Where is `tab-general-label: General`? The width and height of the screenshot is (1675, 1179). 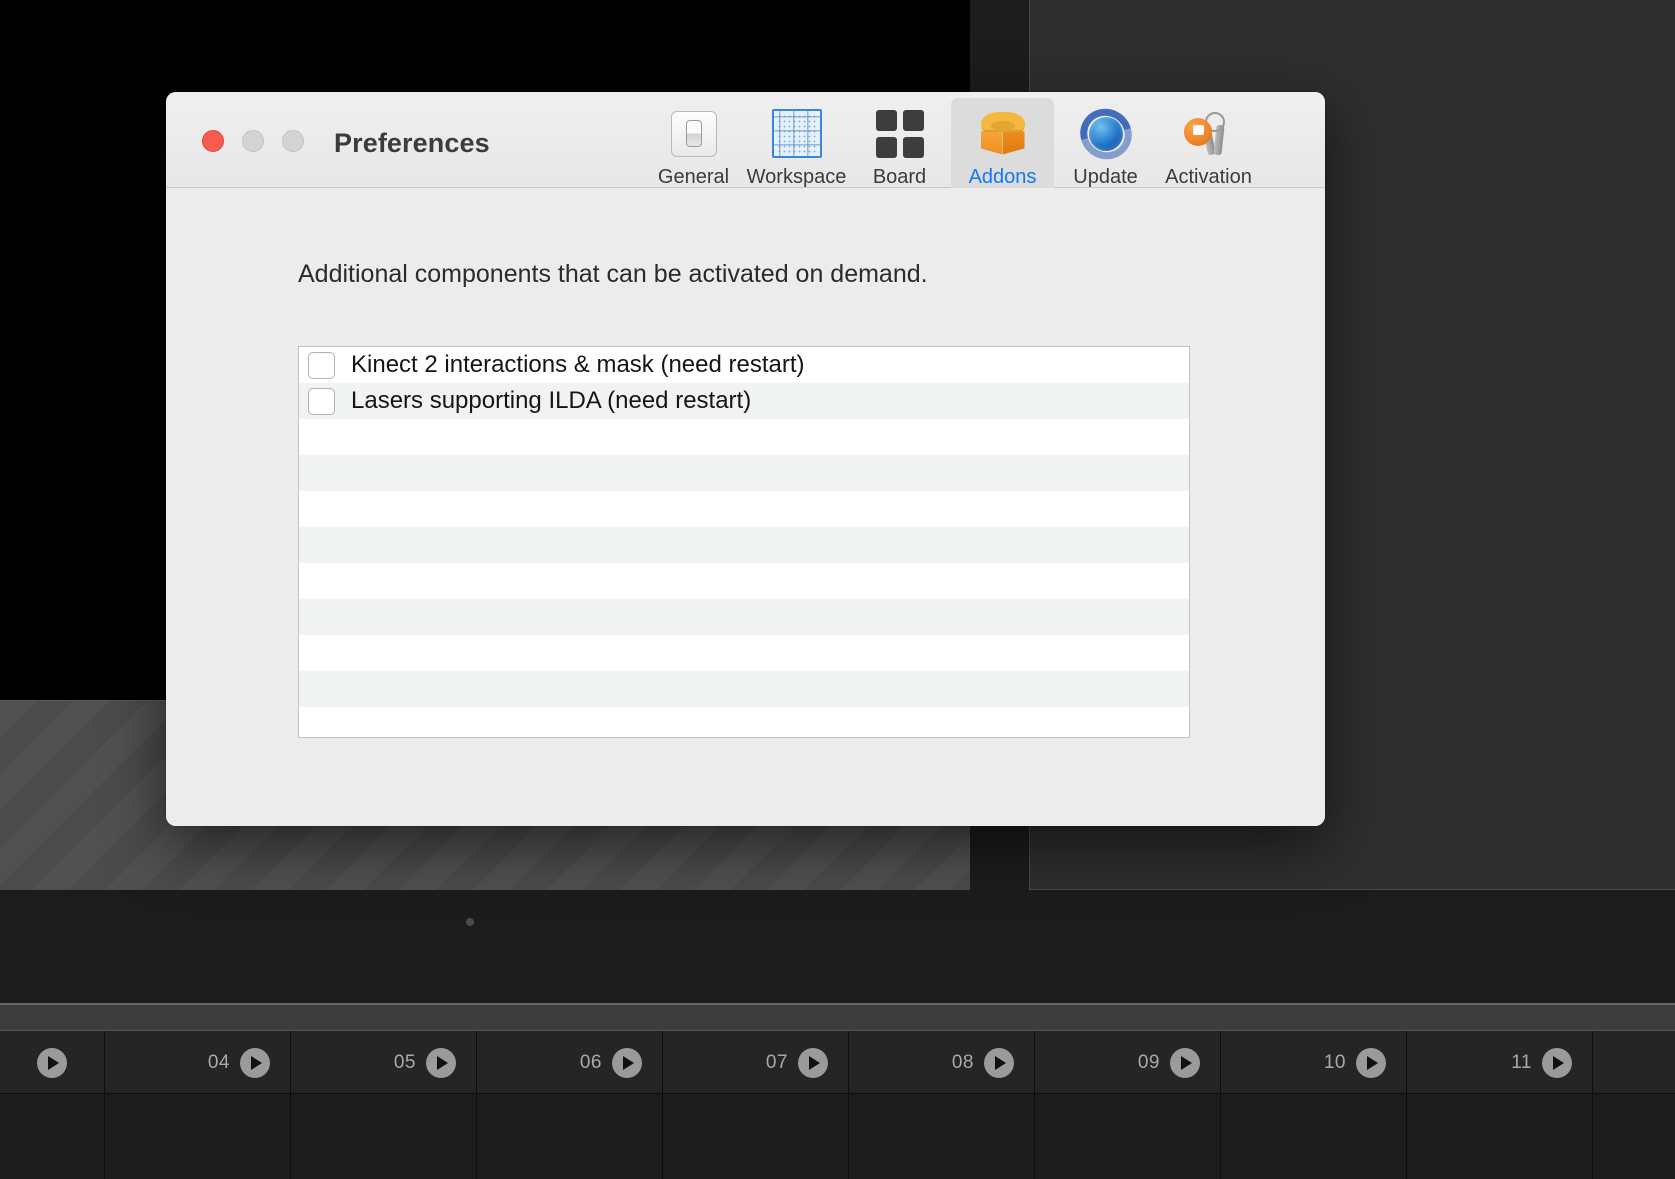 tab-general-label: General is located at coordinates (693, 177).